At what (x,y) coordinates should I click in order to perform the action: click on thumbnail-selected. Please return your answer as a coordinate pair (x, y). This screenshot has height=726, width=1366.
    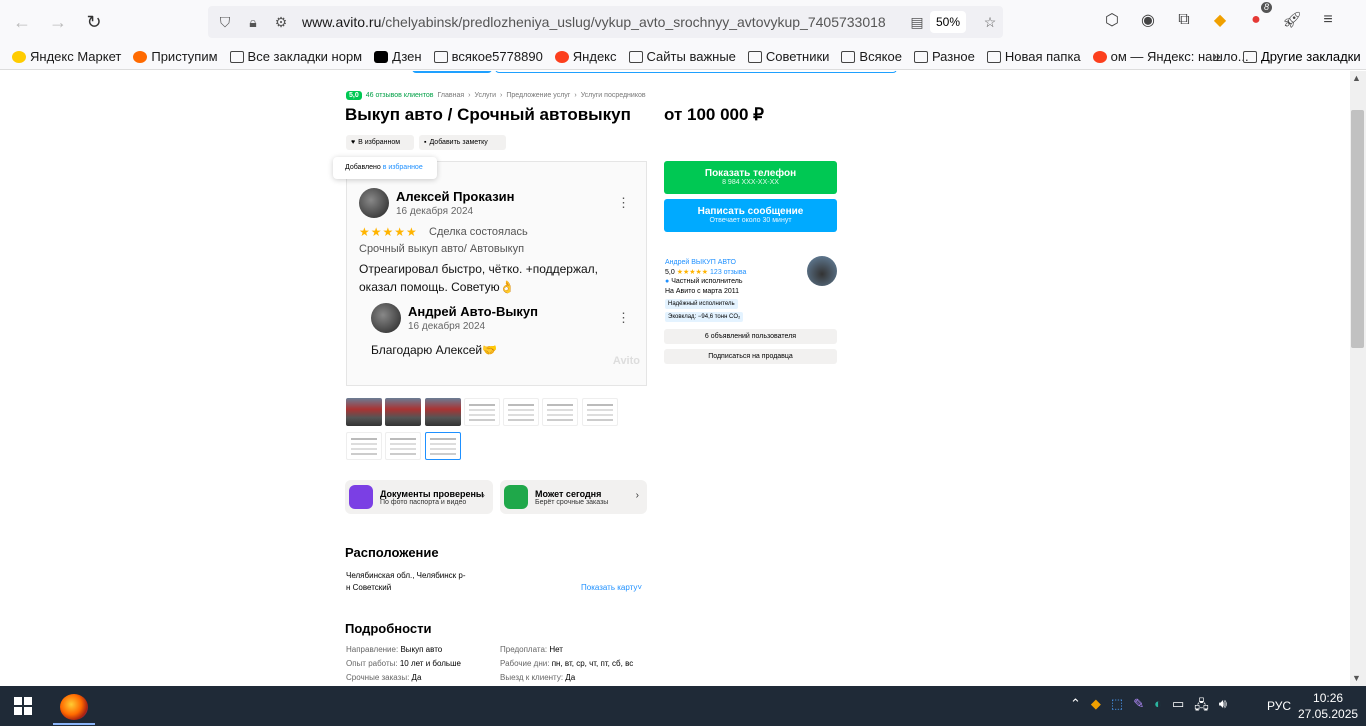
    Looking at the image, I should click on (443, 446).